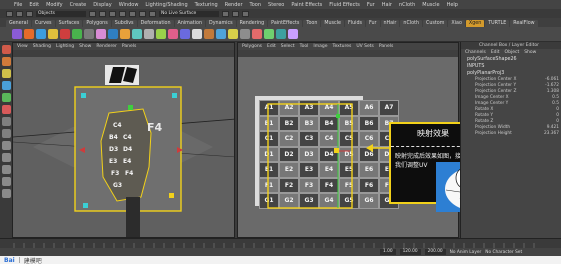 The width and height of the screenshot is (561, 264). What do you see at coordinates (6, 85) in the screenshot?
I see `move-tool-icon` at bounding box center [6, 85].